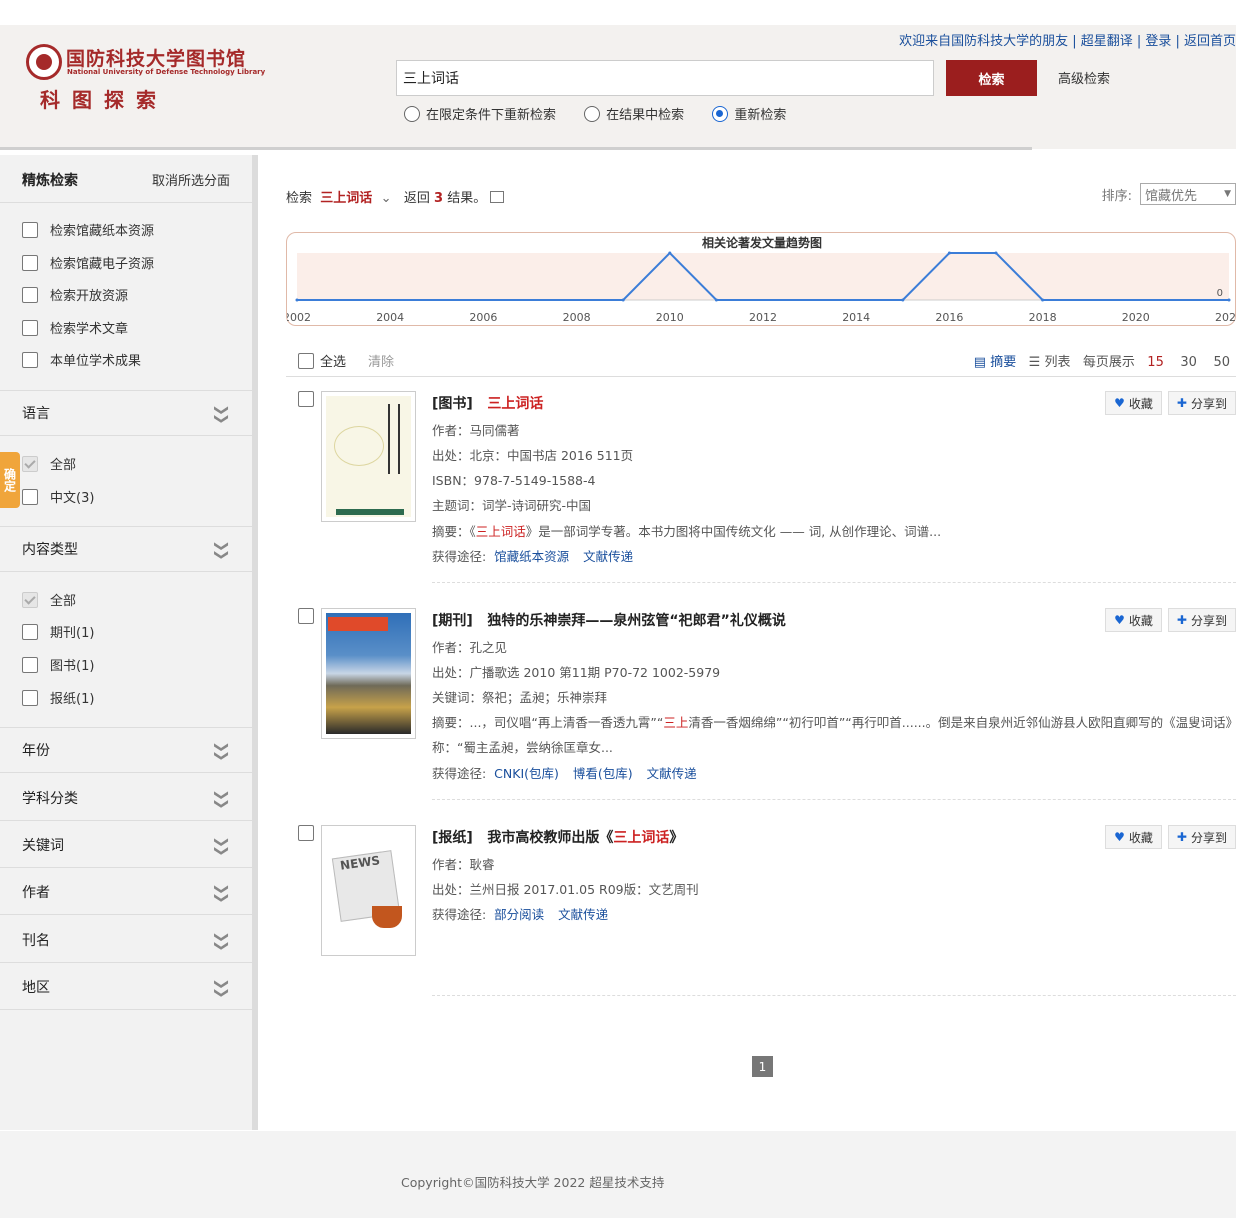 This screenshot has width=1236, height=1218. I want to click on result-divider, so click(834, 799).